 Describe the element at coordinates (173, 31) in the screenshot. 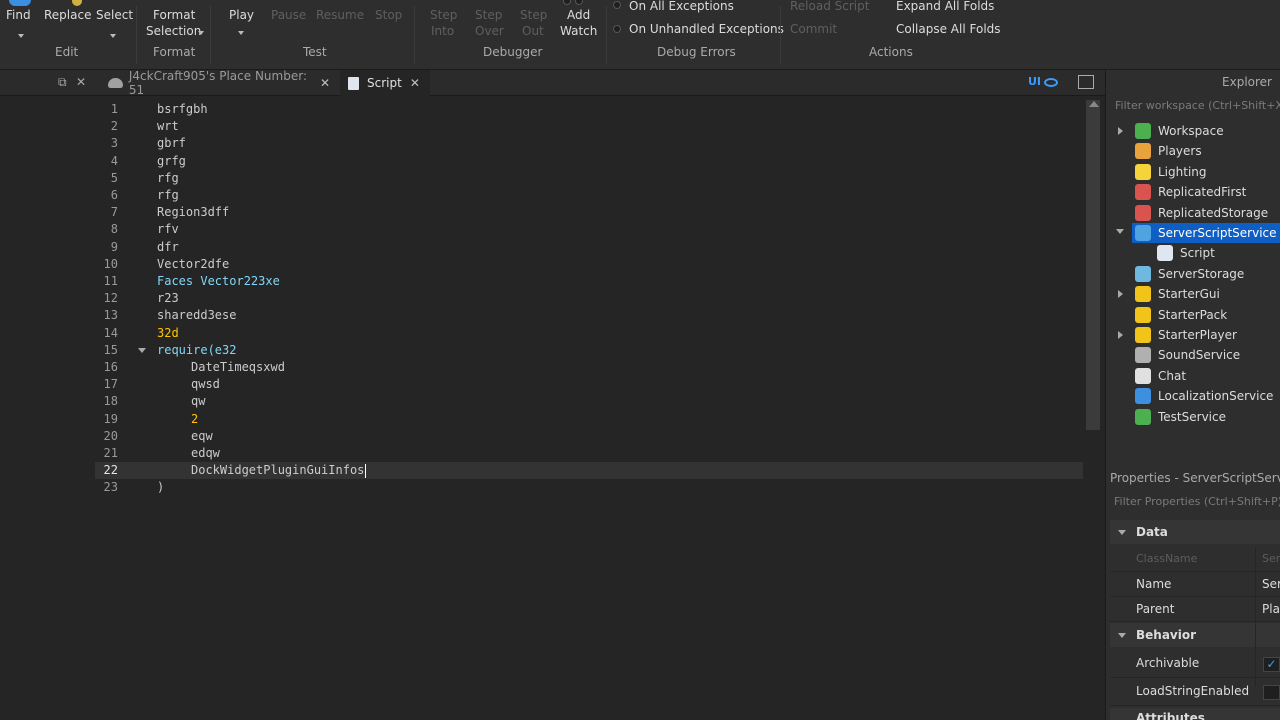

I see `format-selection-label-2: Selection` at that location.